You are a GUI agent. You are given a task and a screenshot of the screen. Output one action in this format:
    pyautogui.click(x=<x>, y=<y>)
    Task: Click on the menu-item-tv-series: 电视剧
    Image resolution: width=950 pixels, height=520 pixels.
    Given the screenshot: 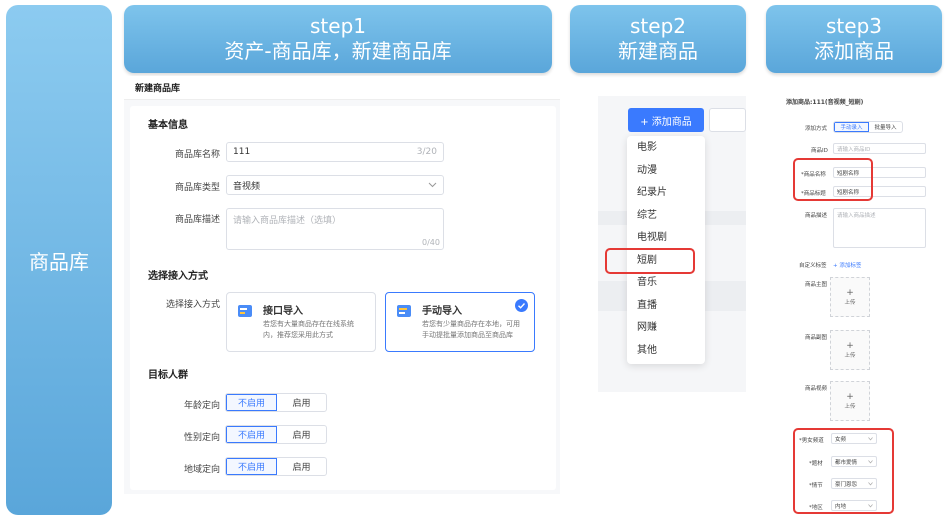 What is the action you would take?
    pyautogui.click(x=666, y=238)
    